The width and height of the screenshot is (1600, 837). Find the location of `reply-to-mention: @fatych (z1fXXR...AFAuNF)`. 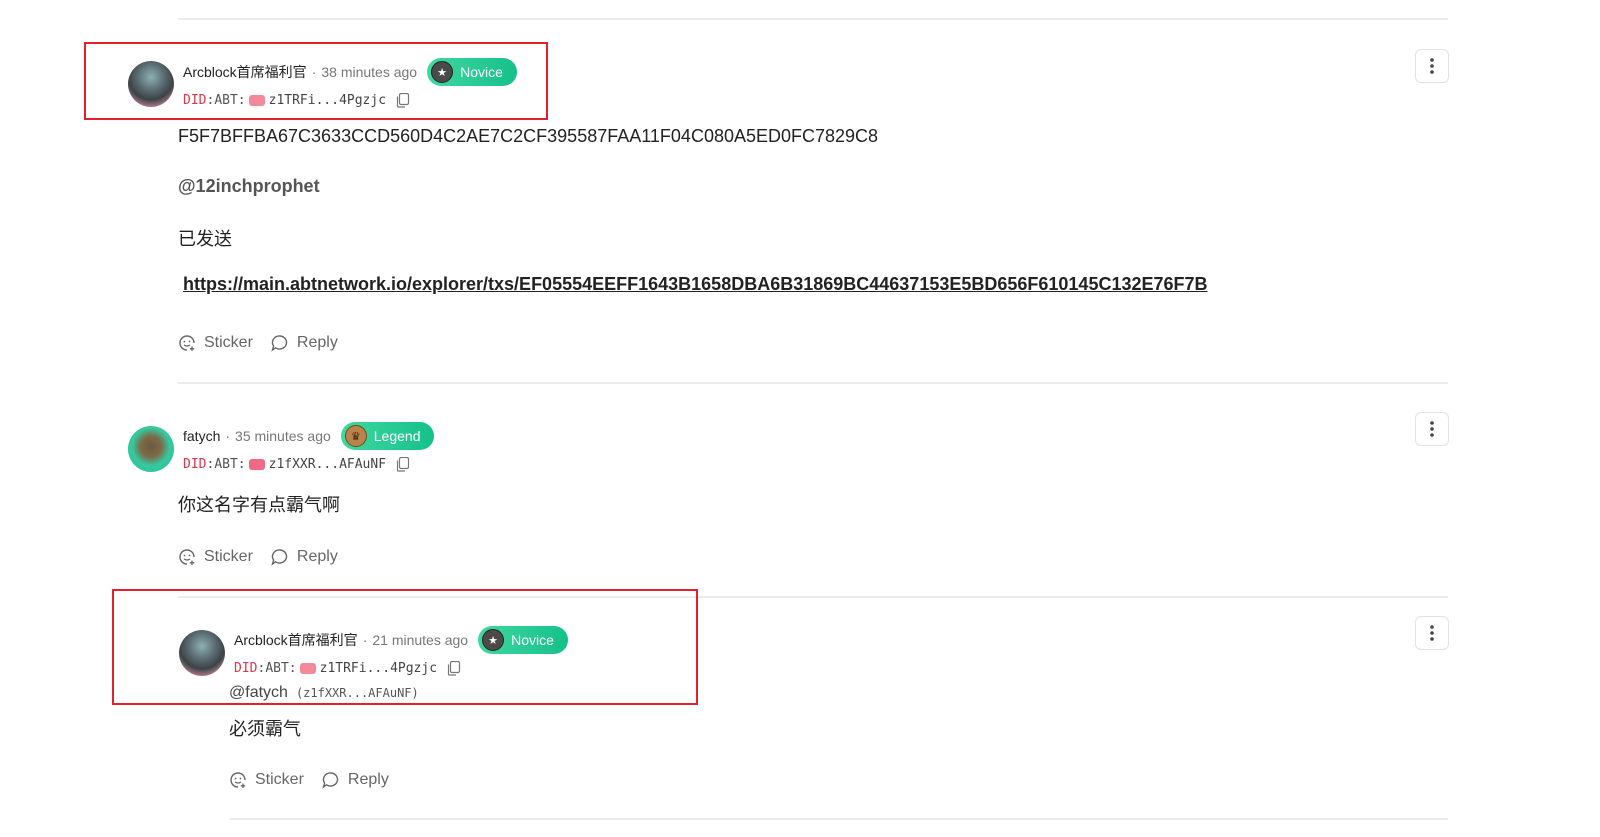

reply-to-mention: @fatych (z1fXXR...AFAuNF) is located at coordinates (324, 693).